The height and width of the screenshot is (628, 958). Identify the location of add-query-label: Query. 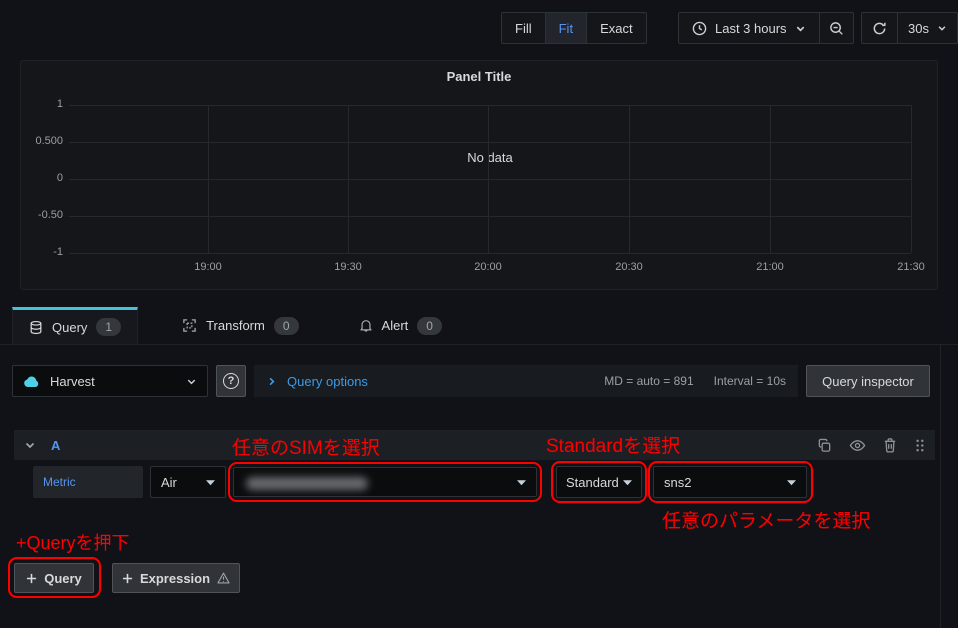
(63, 578).